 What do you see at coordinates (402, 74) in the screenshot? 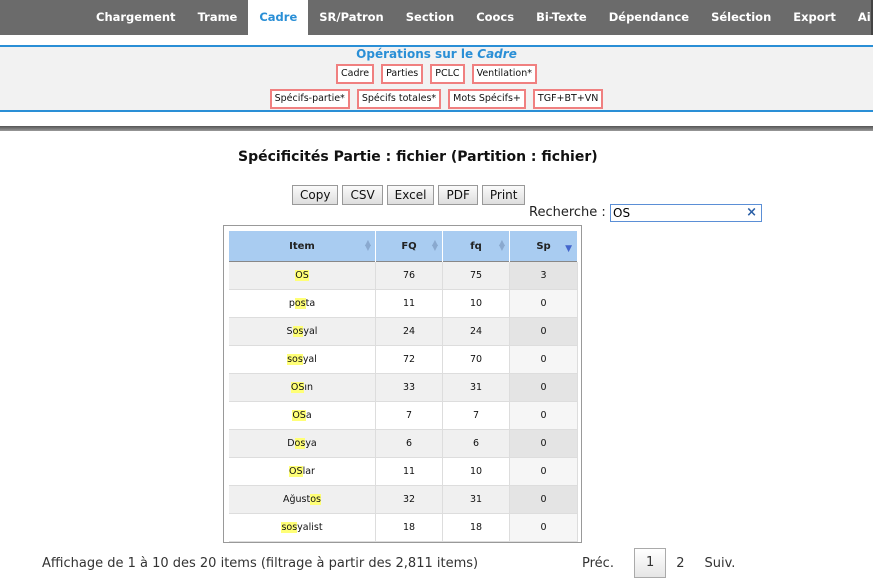
I see `op-button-parties: Parties` at bounding box center [402, 74].